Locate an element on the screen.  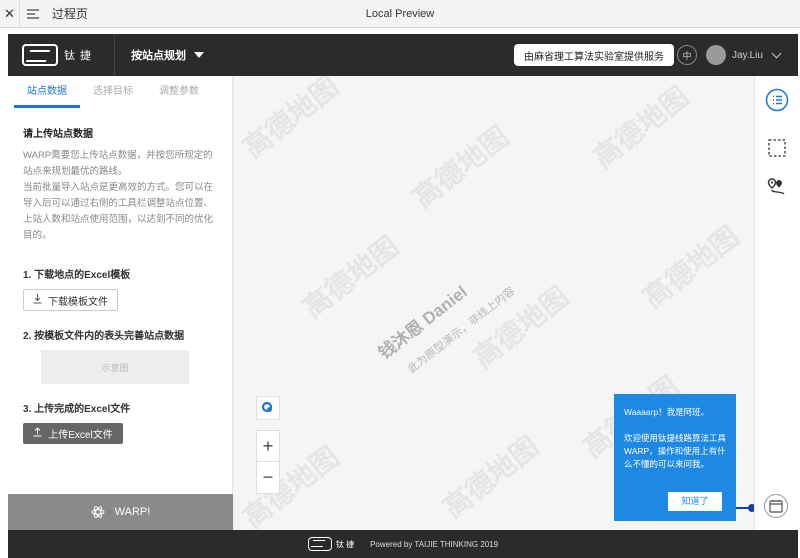
zoom-control: + − is located at coordinates (268, 462).